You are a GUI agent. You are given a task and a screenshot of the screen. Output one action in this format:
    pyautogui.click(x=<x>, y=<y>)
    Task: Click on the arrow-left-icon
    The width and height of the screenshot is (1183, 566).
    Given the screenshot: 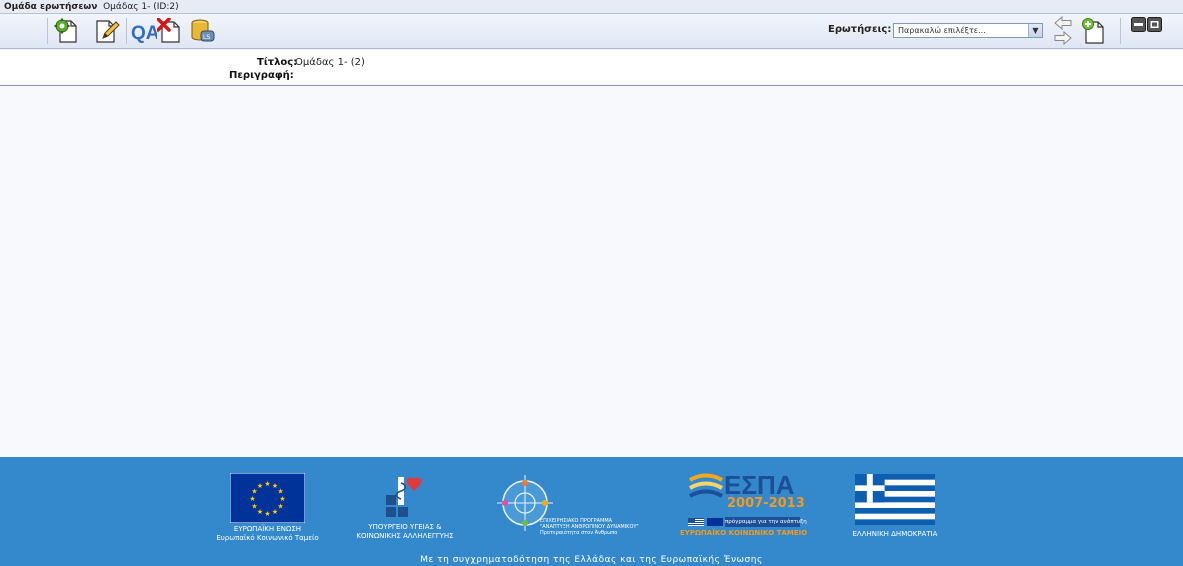 What is the action you would take?
    pyautogui.click(x=1063, y=23)
    